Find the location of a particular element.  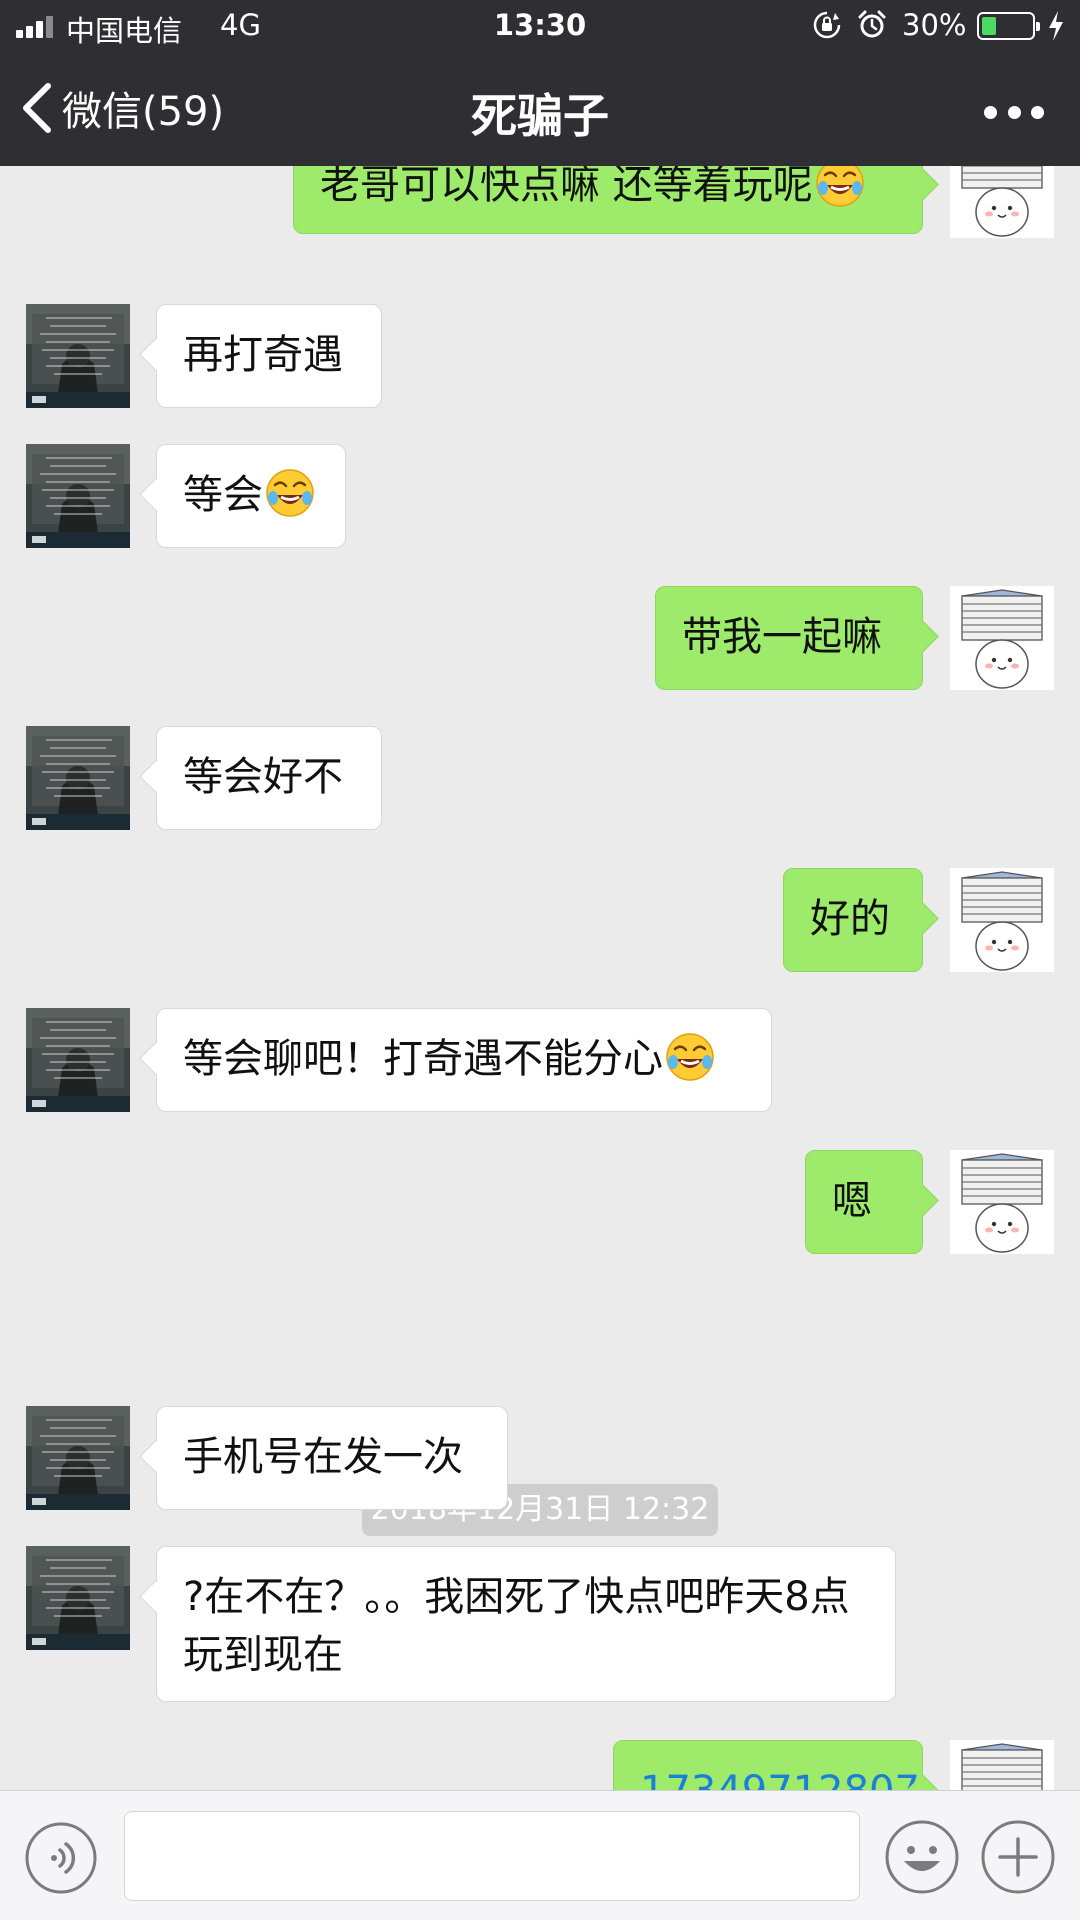

message-bubble: 等会好不 is located at coordinates (269, 778).